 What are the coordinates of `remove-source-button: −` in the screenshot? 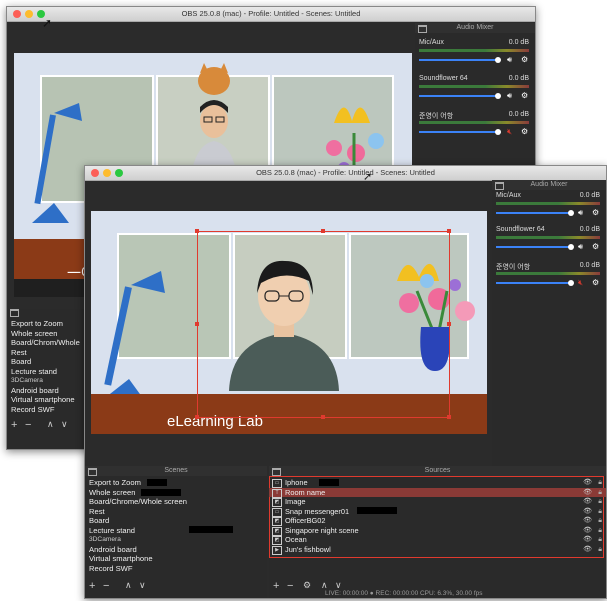 It's located at (290, 586).